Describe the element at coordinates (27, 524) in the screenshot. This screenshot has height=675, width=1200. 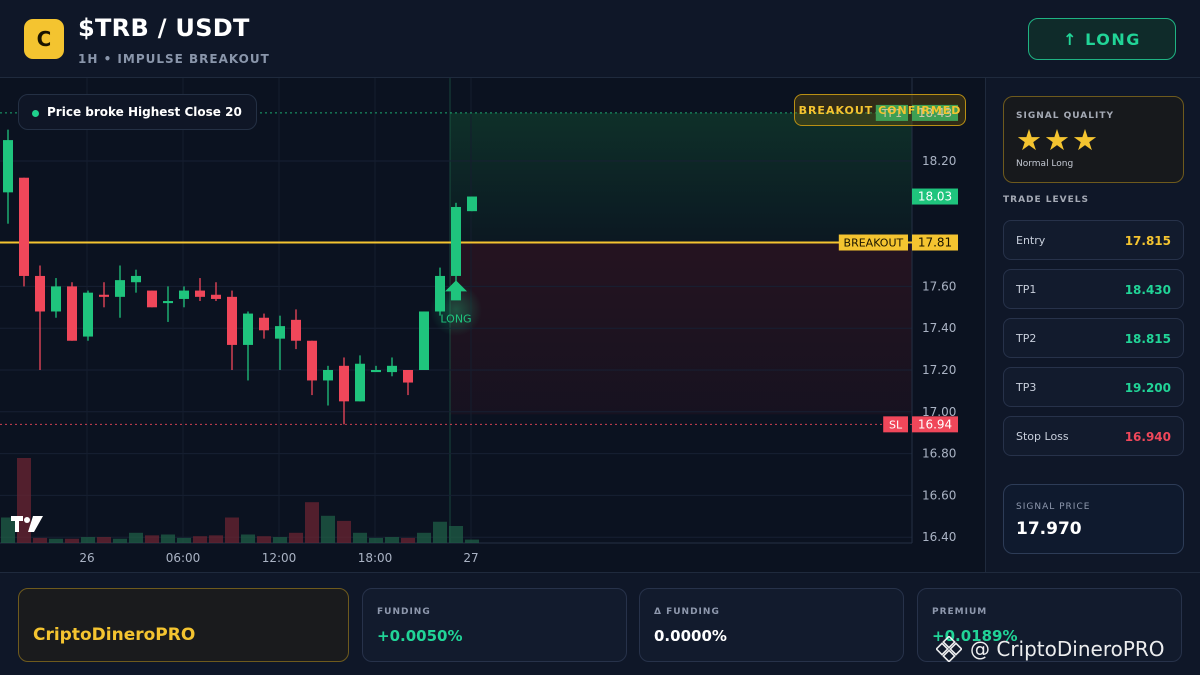
I see `tradingview-logo-icon` at that location.